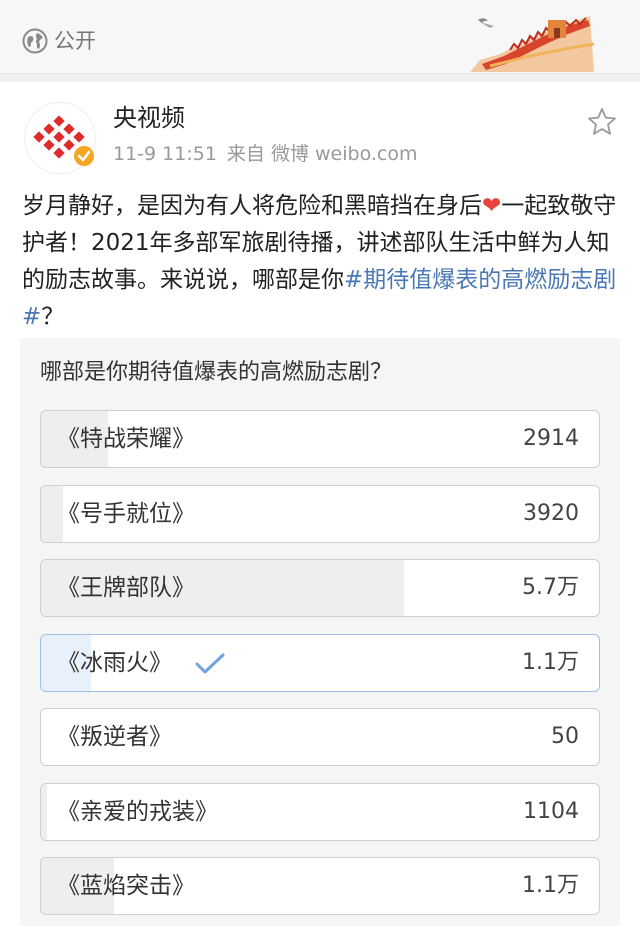 This screenshot has height=933, width=640. I want to click on poll-option: 《王牌部队》 5.7万, so click(320, 588).